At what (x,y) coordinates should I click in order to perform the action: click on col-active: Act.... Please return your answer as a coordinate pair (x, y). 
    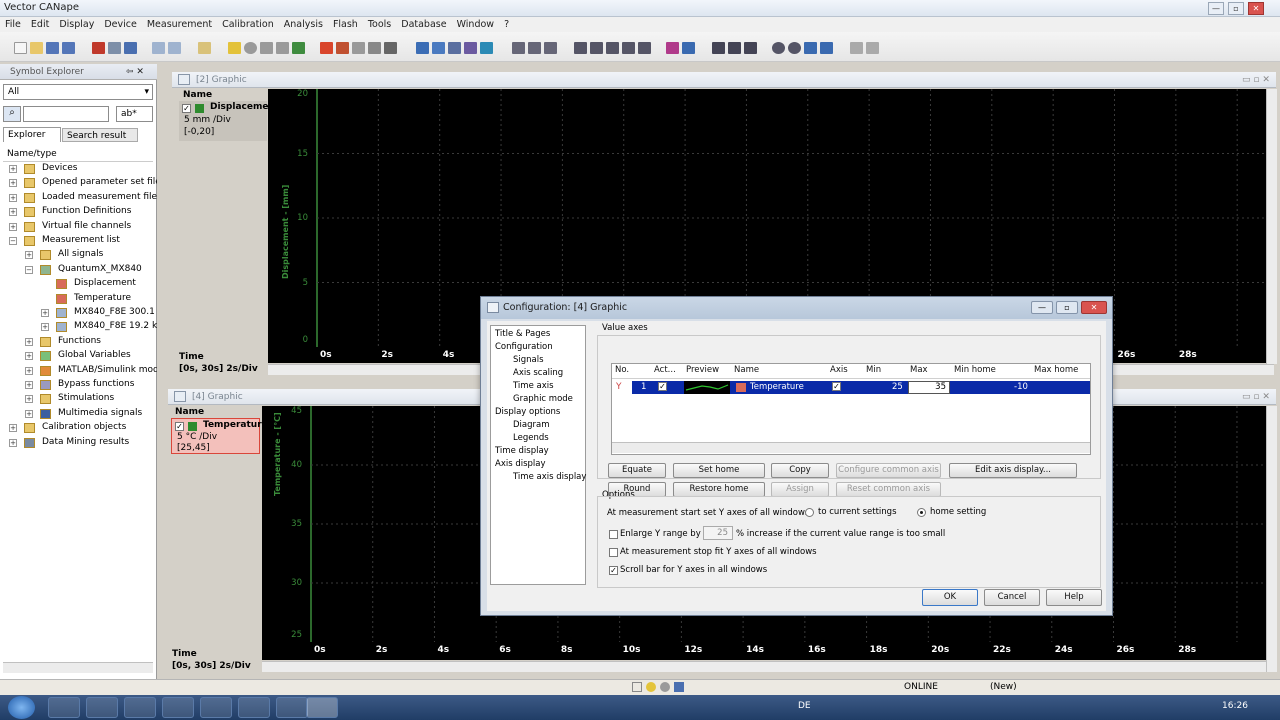
    Looking at the image, I should click on (665, 370).